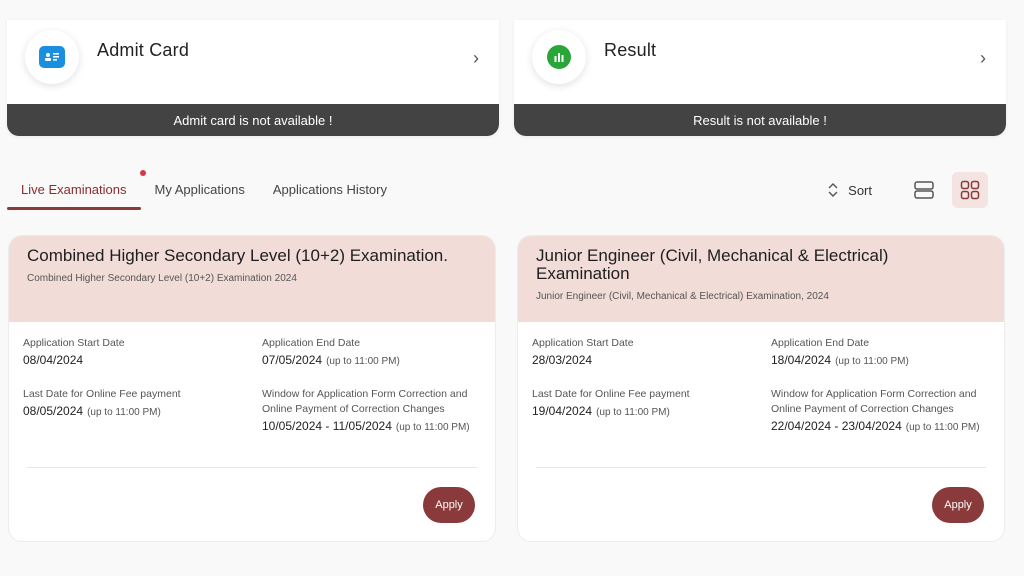  What do you see at coordinates (562, 411) in the screenshot?
I see `fee-date: 19/04/2024` at bounding box center [562, 411].